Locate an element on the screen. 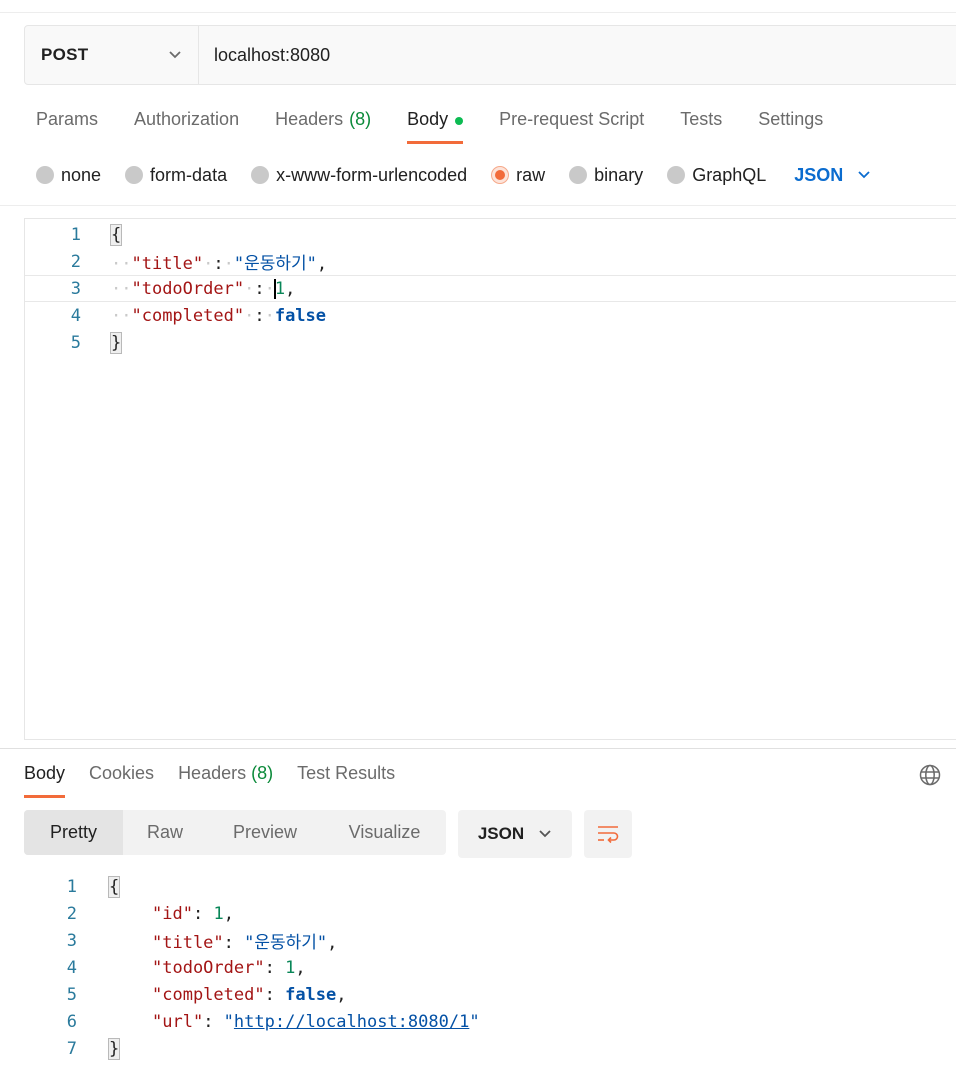  view-label: Raw is located at coordinates (164, 832).